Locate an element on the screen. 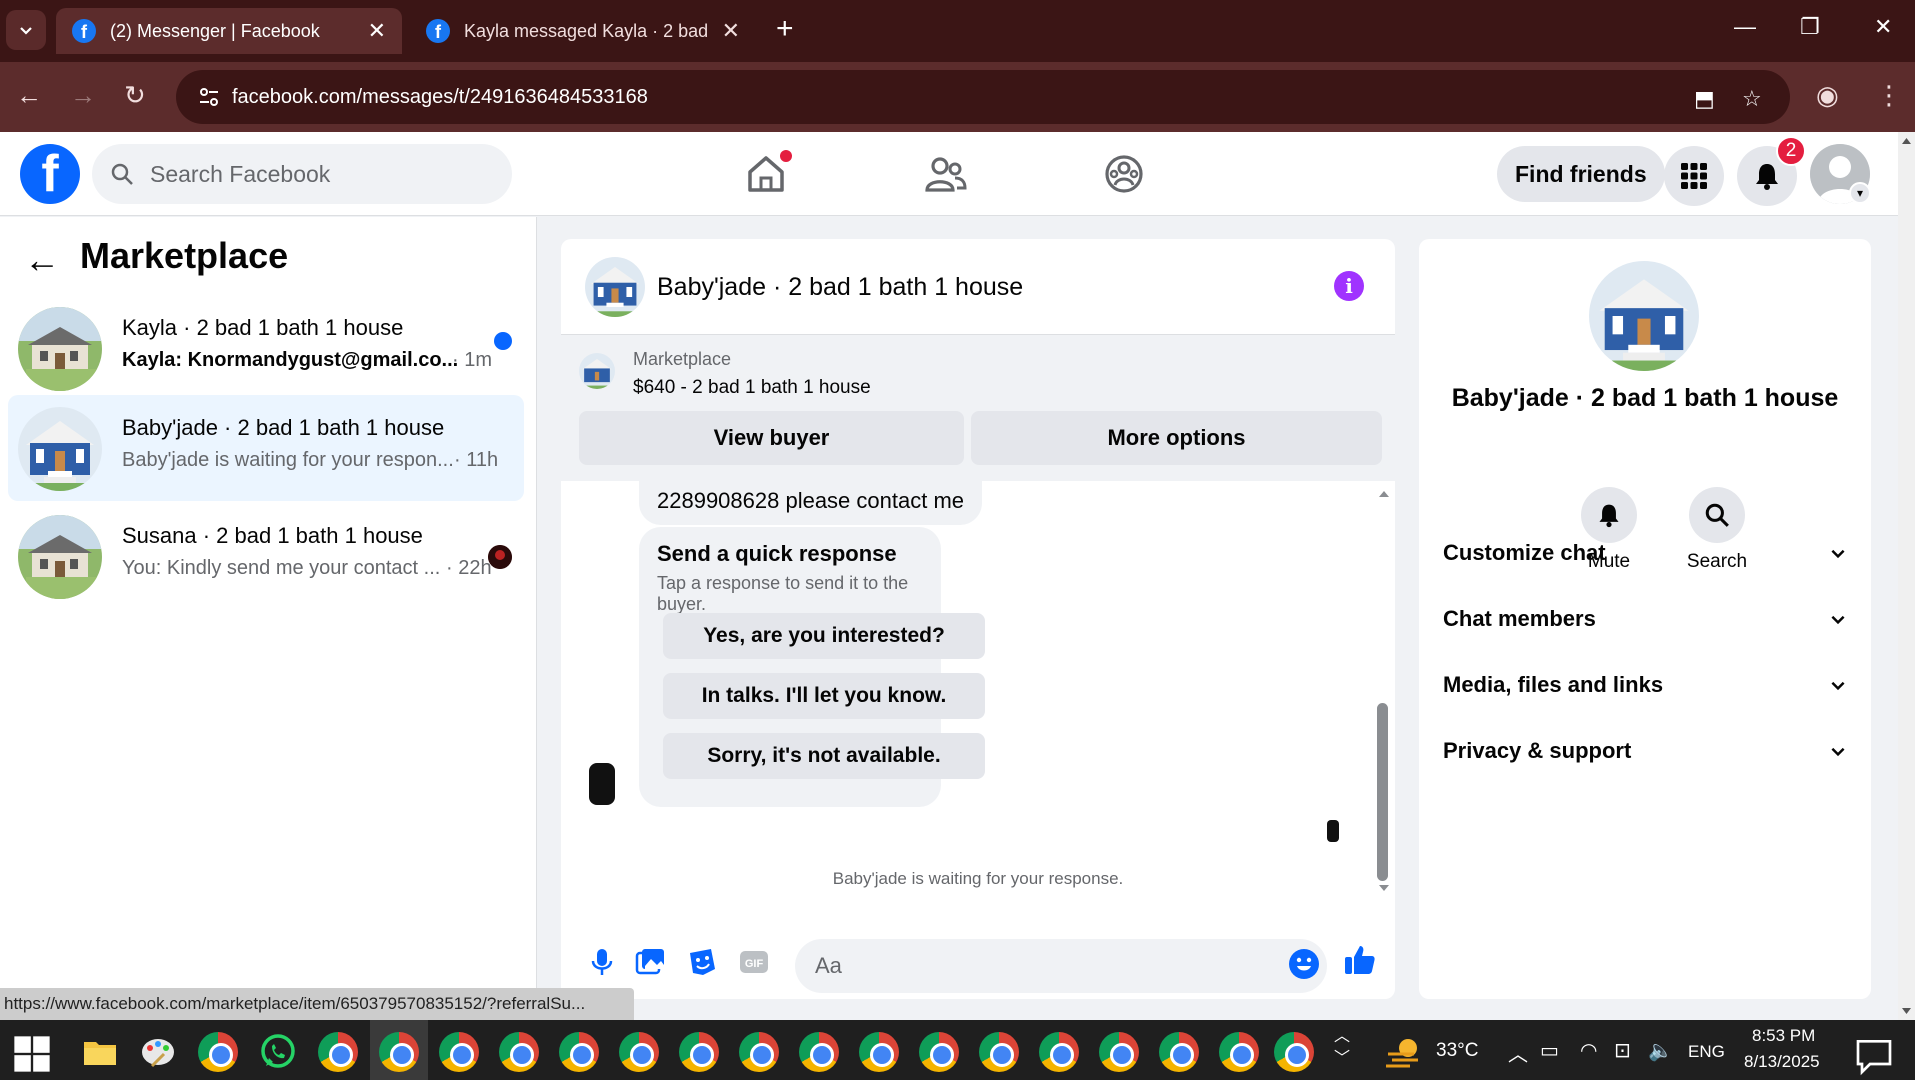  whatsapp-icon is located at coordinates (278, 1052).